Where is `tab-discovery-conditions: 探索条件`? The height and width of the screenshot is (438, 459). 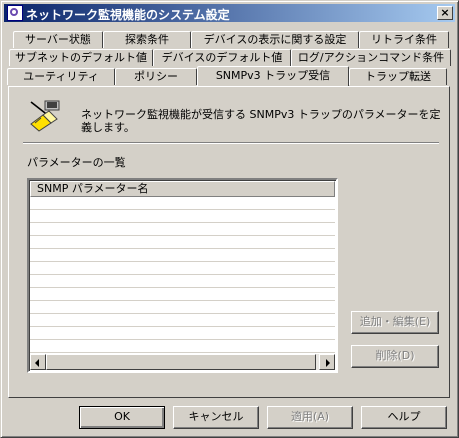
tab-discovery-conditions: 探索条件 is located at coordinates (147, 39).